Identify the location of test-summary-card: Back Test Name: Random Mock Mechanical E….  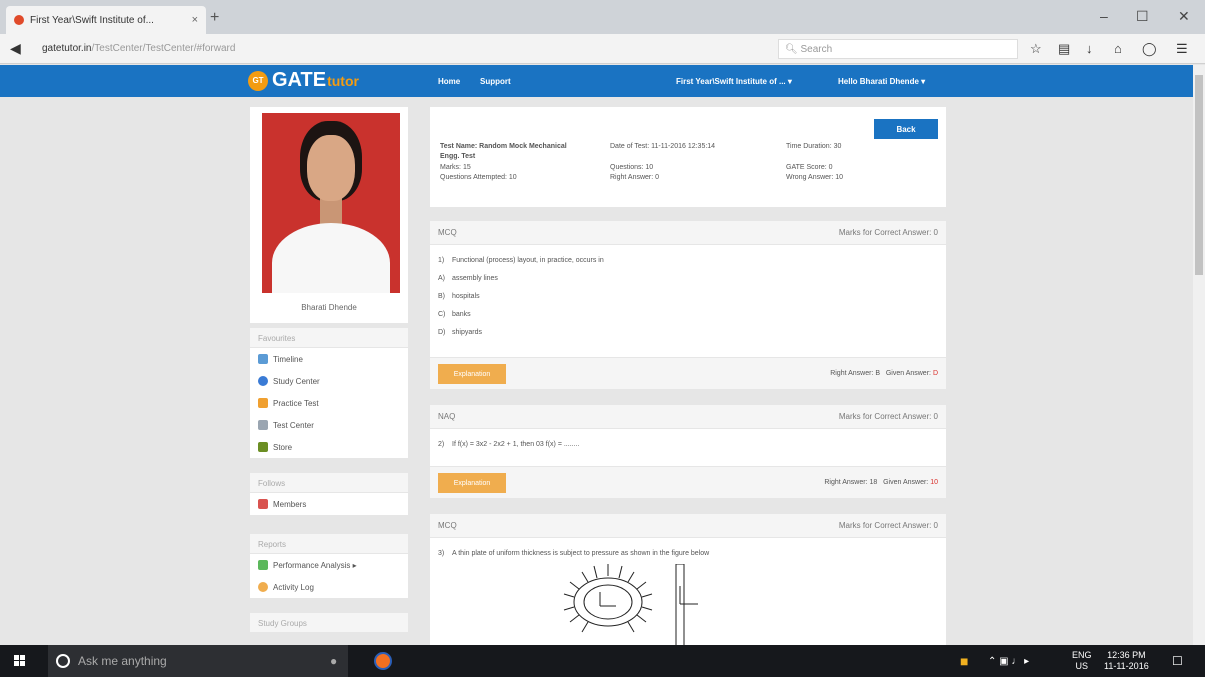
(688, 157).